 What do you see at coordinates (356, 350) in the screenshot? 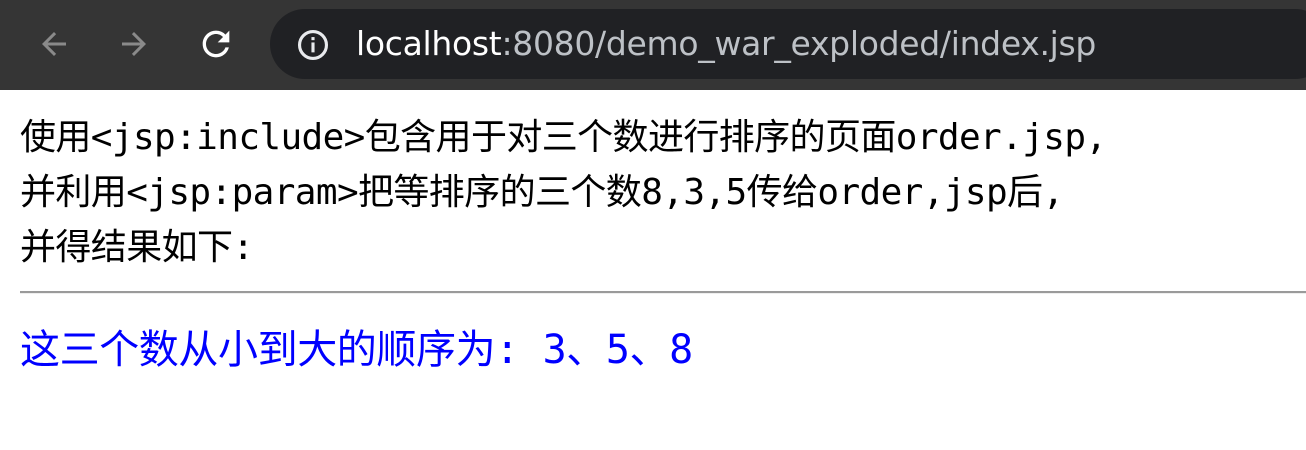
I see `result-text: 这三个数从小到大的顺序为: 3、5、8` at bounding box center [356, 350].